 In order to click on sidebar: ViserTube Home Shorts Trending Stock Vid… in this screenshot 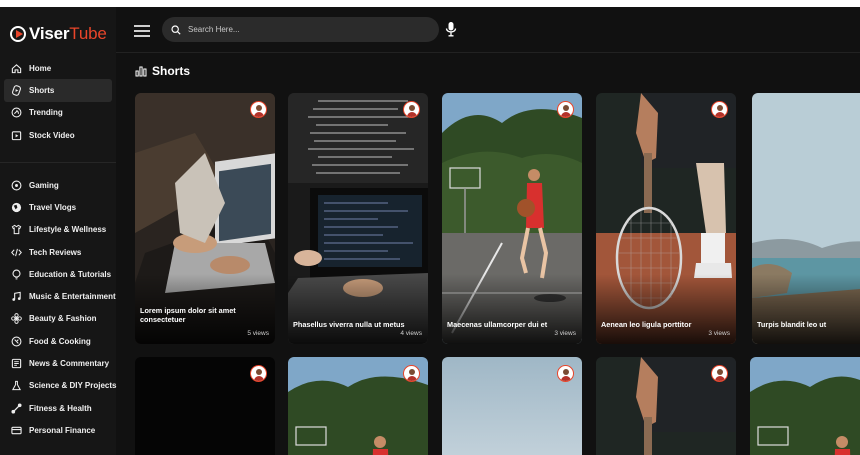, I will do `click(58, 231)`.